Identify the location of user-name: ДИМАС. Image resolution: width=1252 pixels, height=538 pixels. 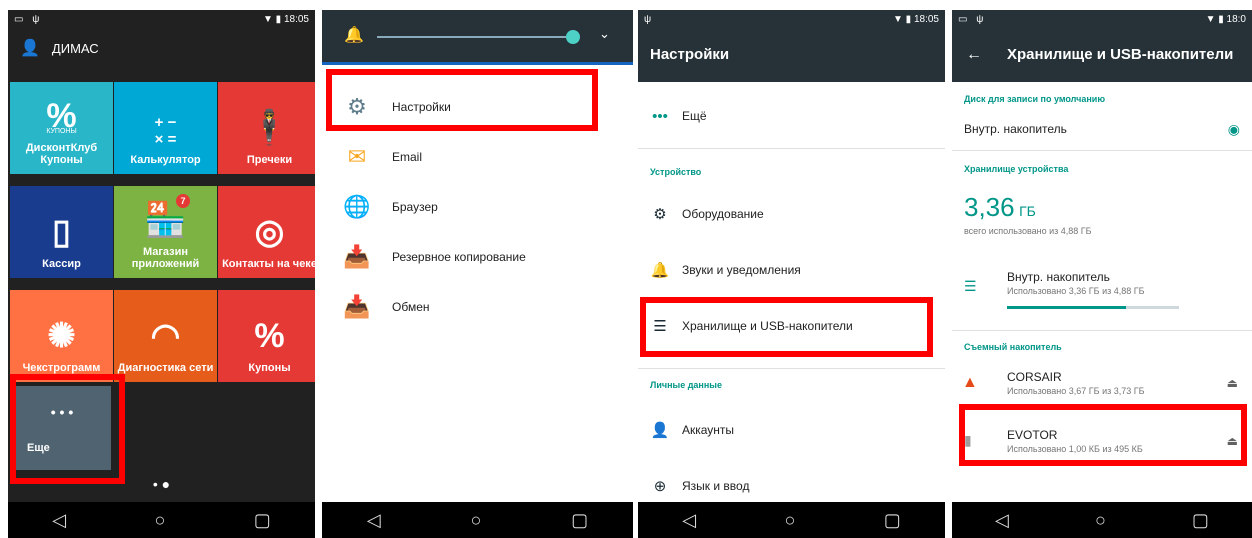
(75, 48).